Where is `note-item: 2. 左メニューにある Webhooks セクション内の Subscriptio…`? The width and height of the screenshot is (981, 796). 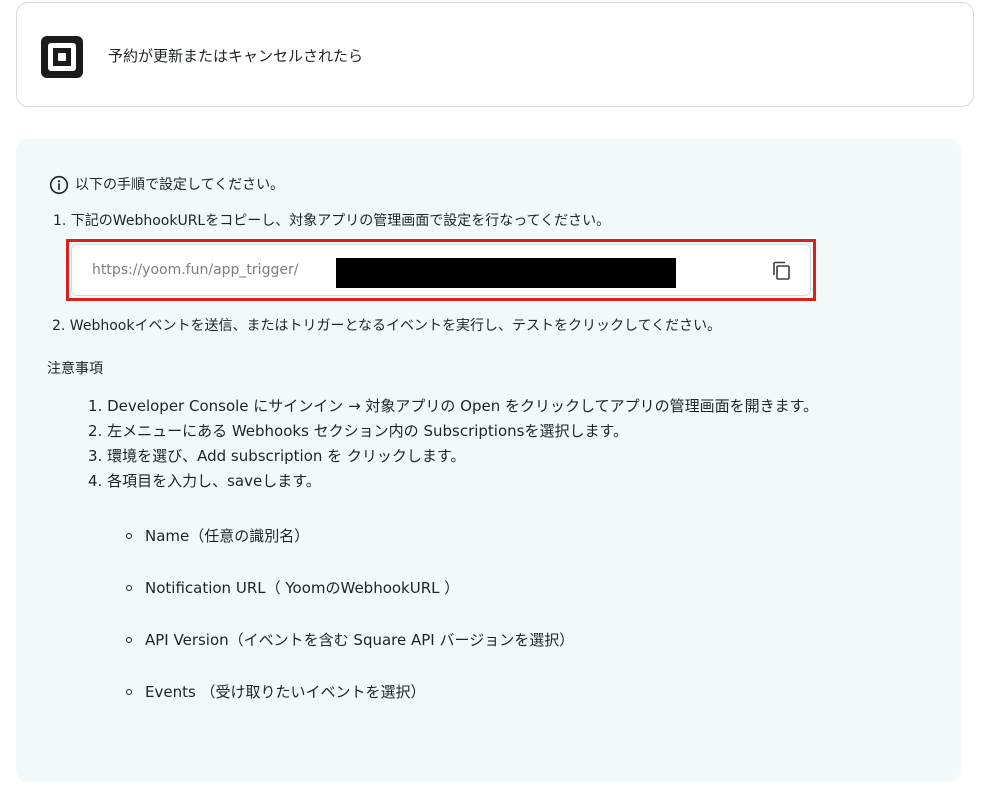
note-item: 2. 左メニューにある Webhooks セクション内の Subscriptio… is located at coordinates (358, 431).